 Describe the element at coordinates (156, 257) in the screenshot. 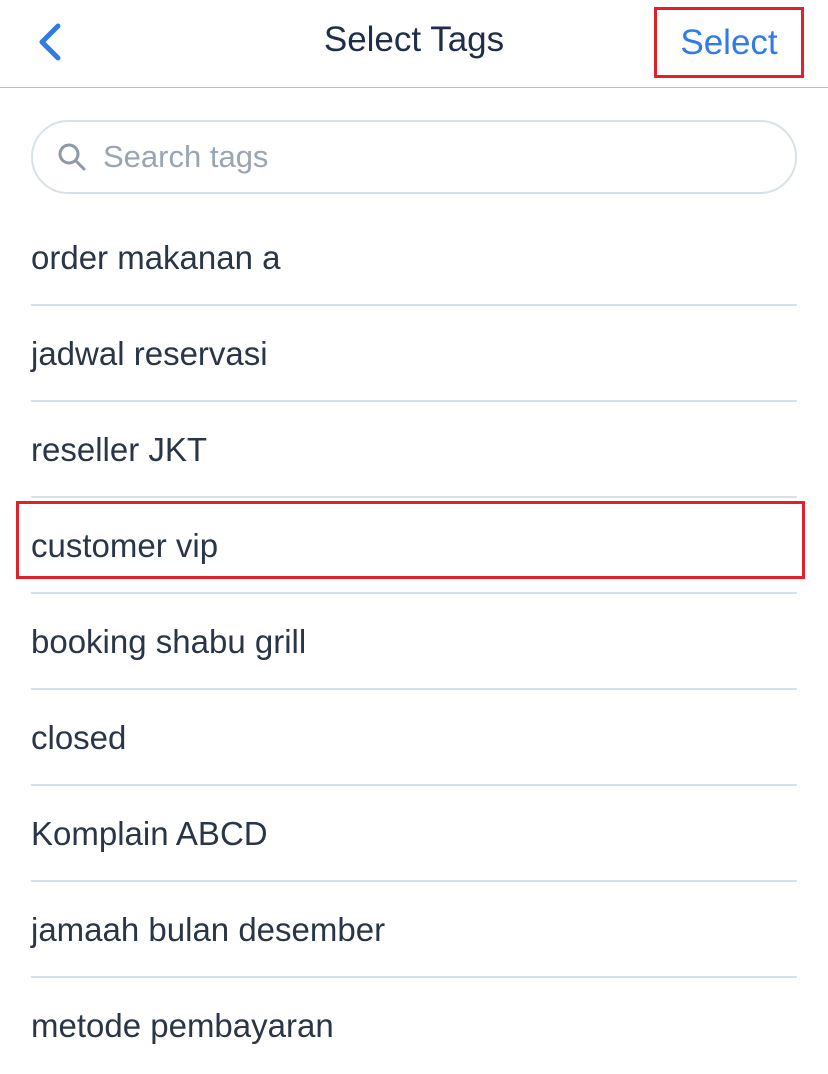

I see `tag-label: order makanan a` at that location.